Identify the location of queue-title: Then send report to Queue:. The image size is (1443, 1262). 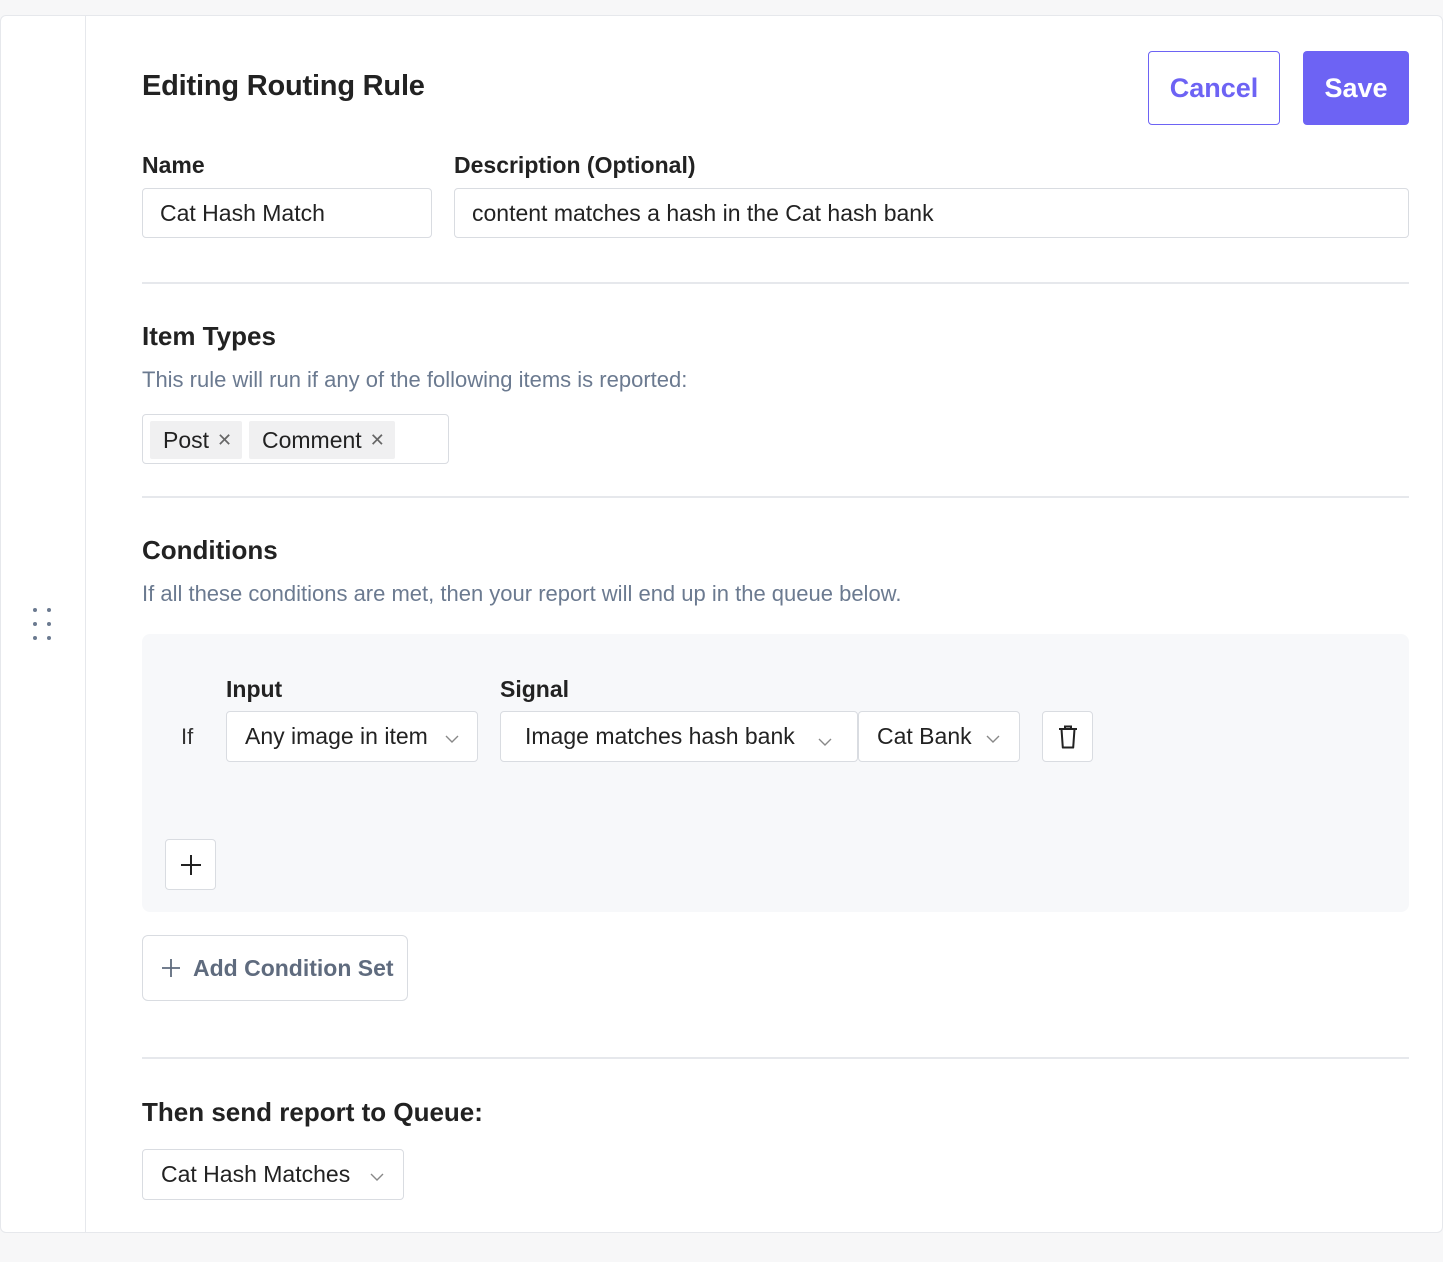
(312, 1112).